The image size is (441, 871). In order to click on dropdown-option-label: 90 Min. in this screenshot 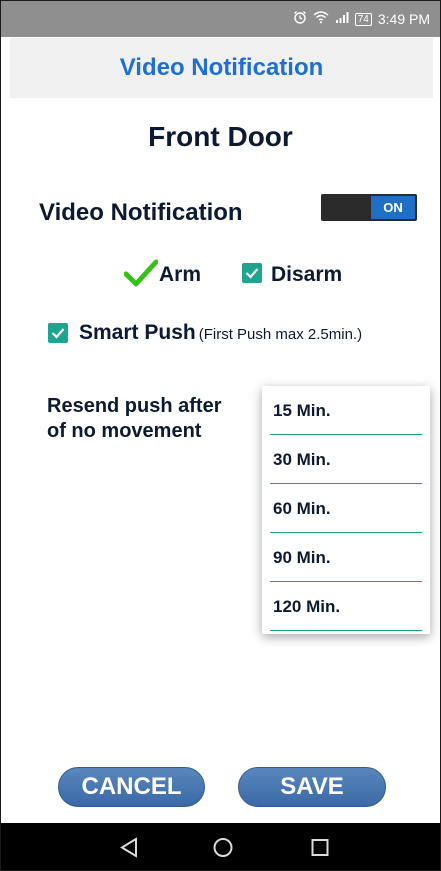, I will do `click(302, 557)`.